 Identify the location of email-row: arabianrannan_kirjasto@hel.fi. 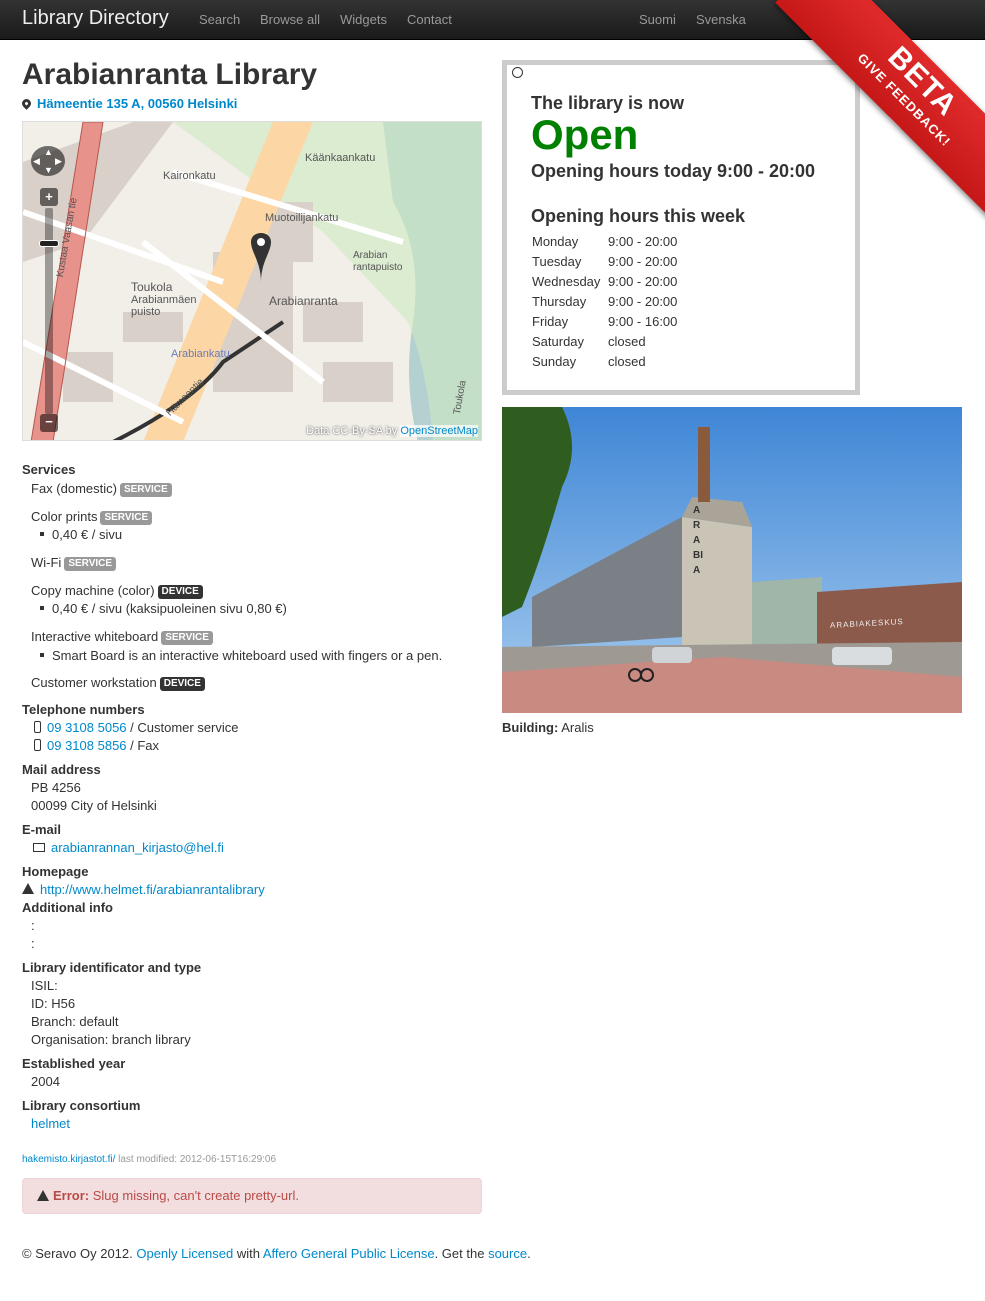
(128, 847).